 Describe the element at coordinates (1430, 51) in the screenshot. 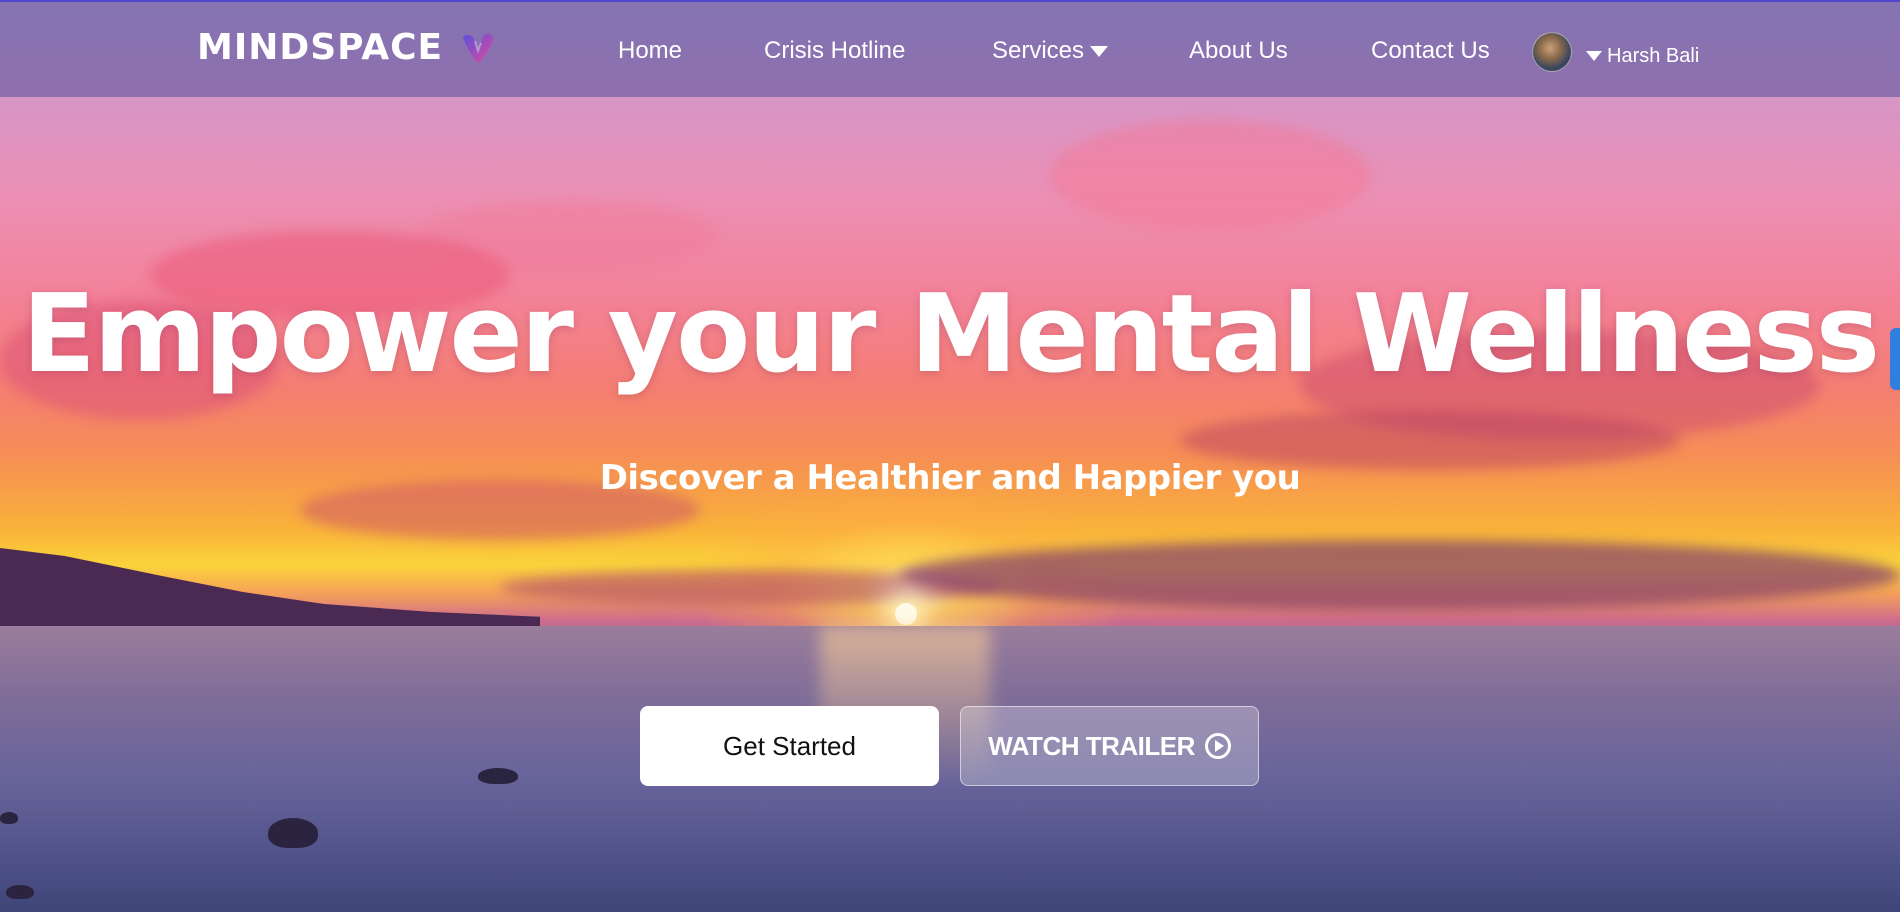

I see `nav-contact-us: Contact Us` at that location.